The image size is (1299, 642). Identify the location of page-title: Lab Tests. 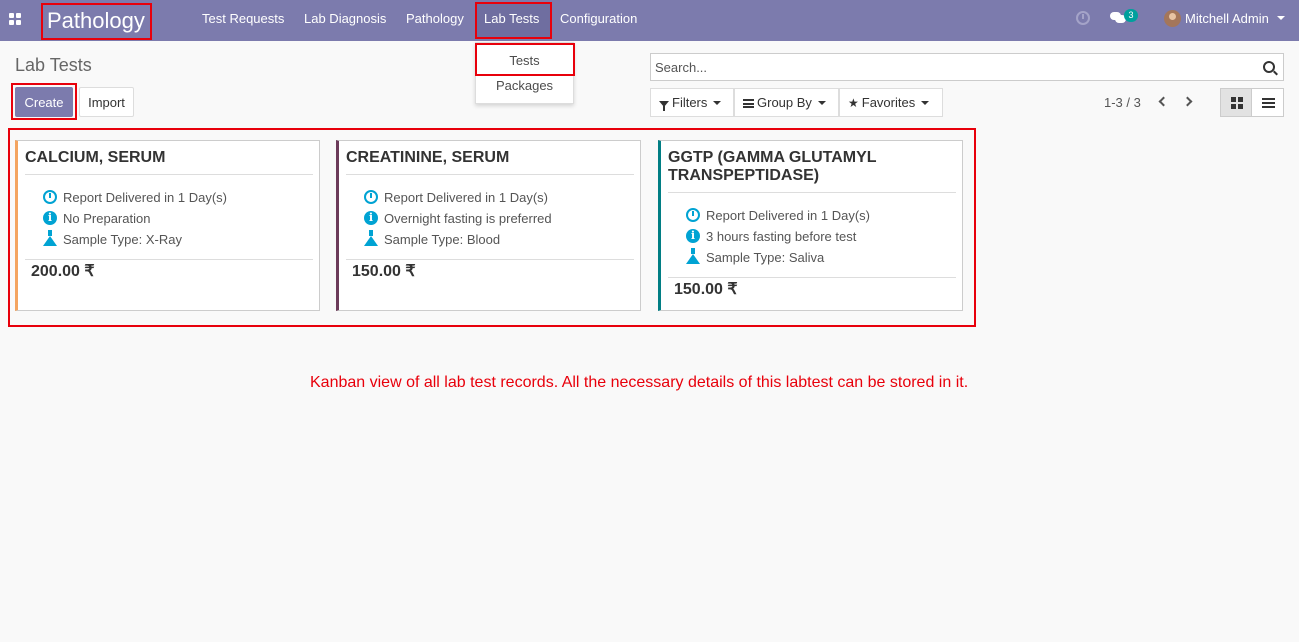
(53, 65).